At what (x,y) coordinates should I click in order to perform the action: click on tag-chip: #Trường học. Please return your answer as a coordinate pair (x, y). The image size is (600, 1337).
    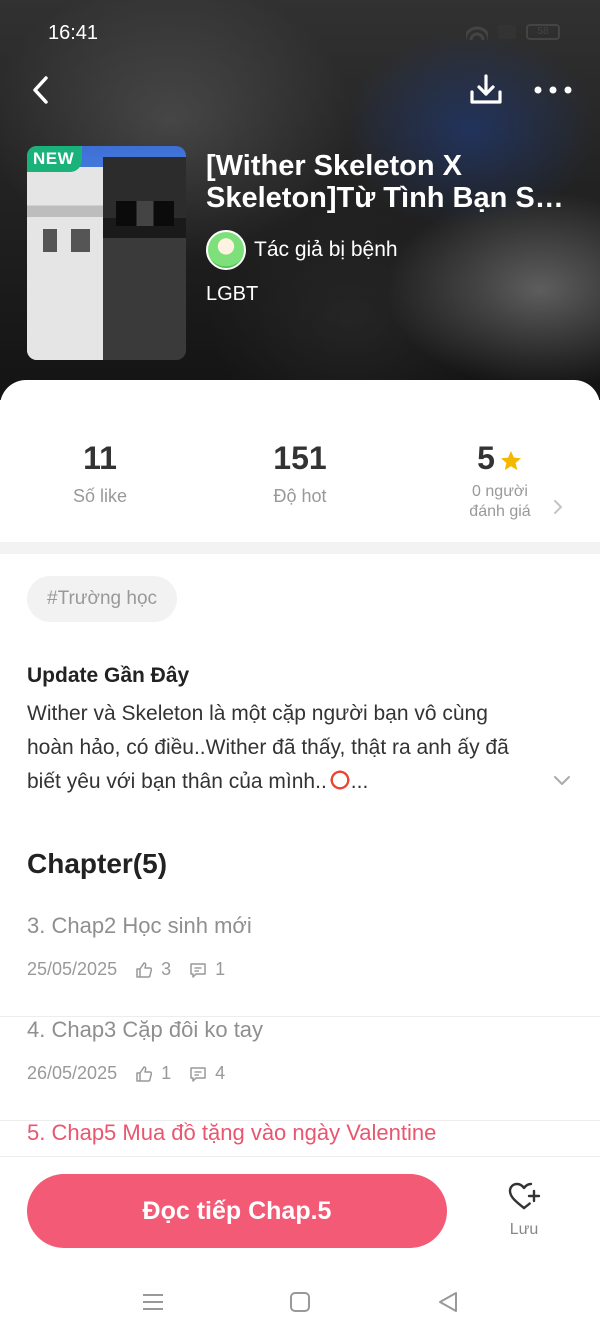
    Looking at the image, I should click on (102, 599).